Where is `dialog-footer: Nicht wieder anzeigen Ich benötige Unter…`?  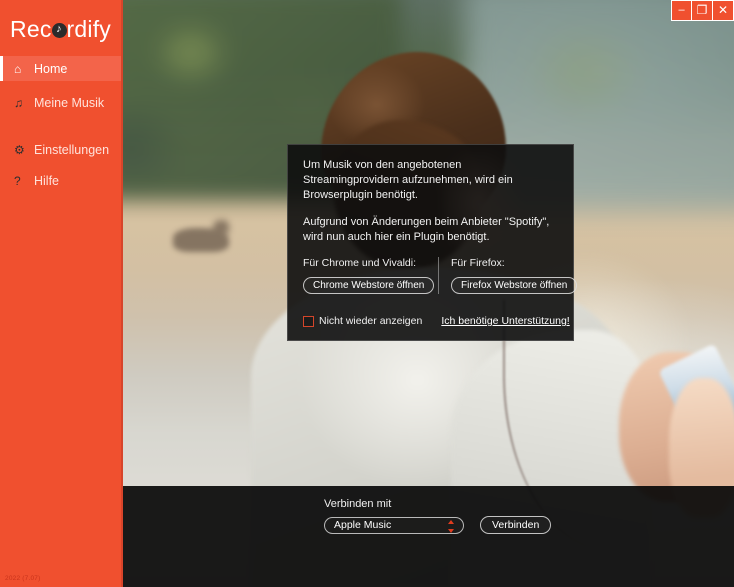 dialog-footer: Nicht wieder anzeigen Ich benötige Unter… is located at coordinates (436, 321).